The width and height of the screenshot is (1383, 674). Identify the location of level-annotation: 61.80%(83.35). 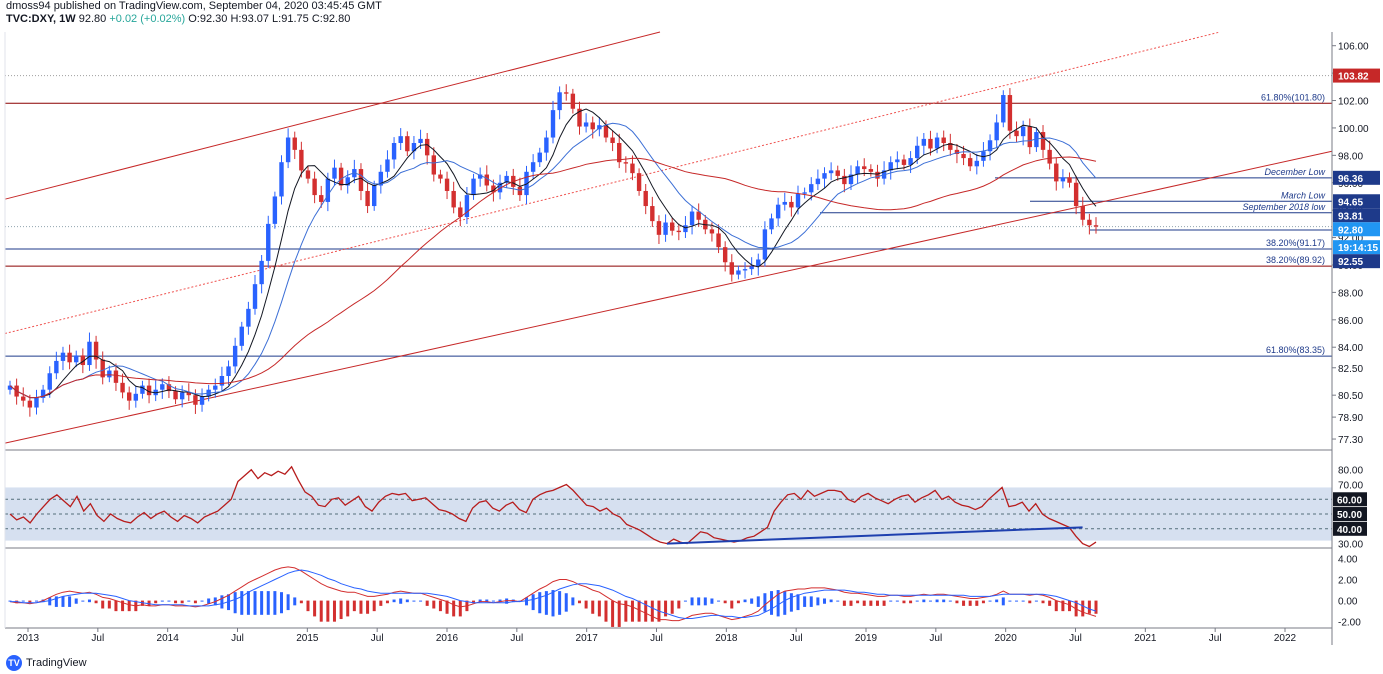
(1295, 350).